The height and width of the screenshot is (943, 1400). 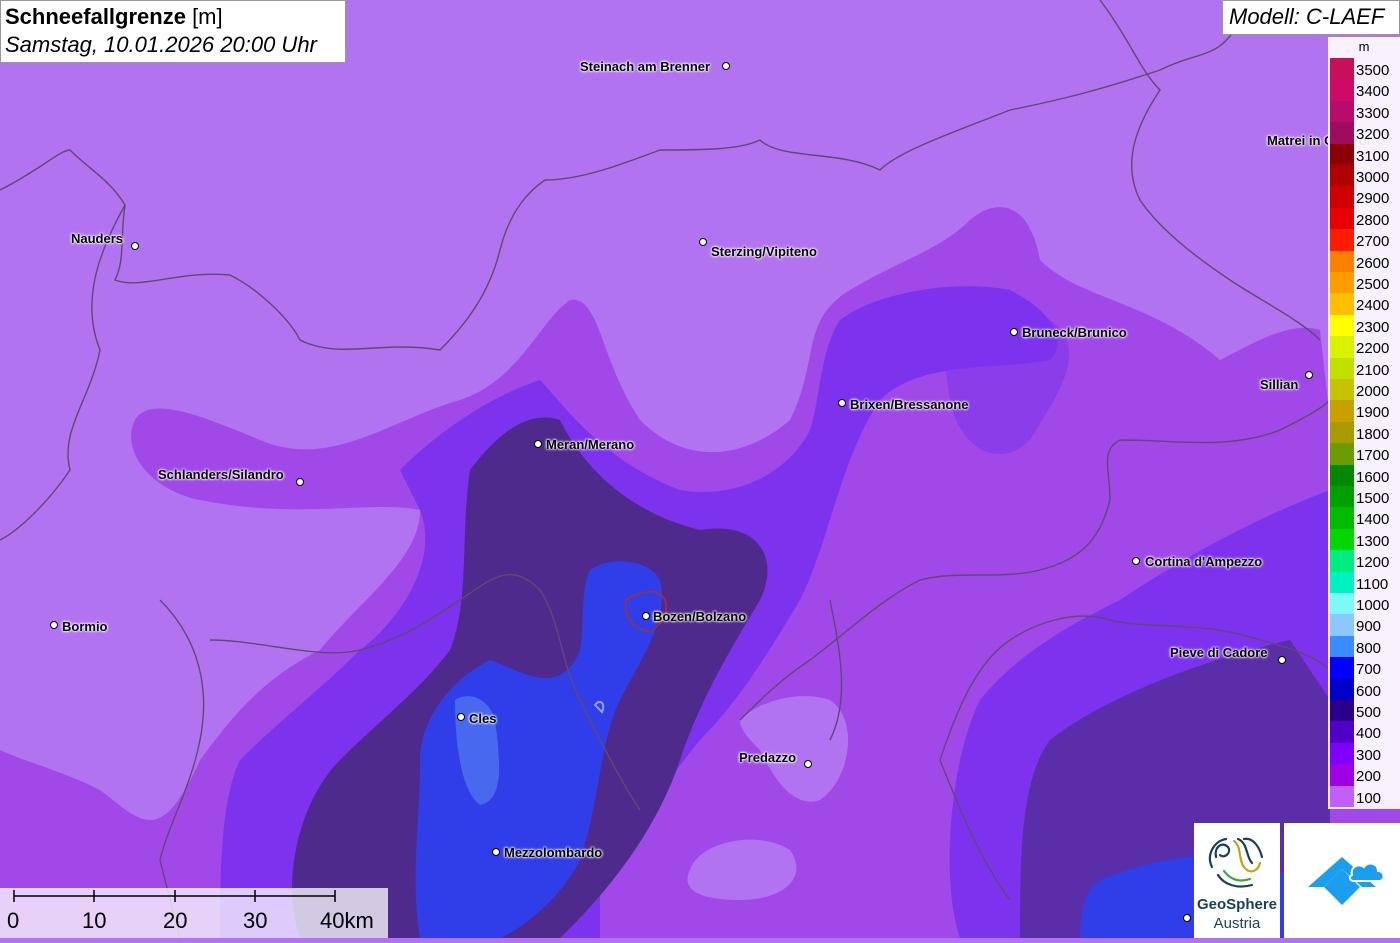 I want to click on legend-item: 3400, so click(x=1364, y=90).